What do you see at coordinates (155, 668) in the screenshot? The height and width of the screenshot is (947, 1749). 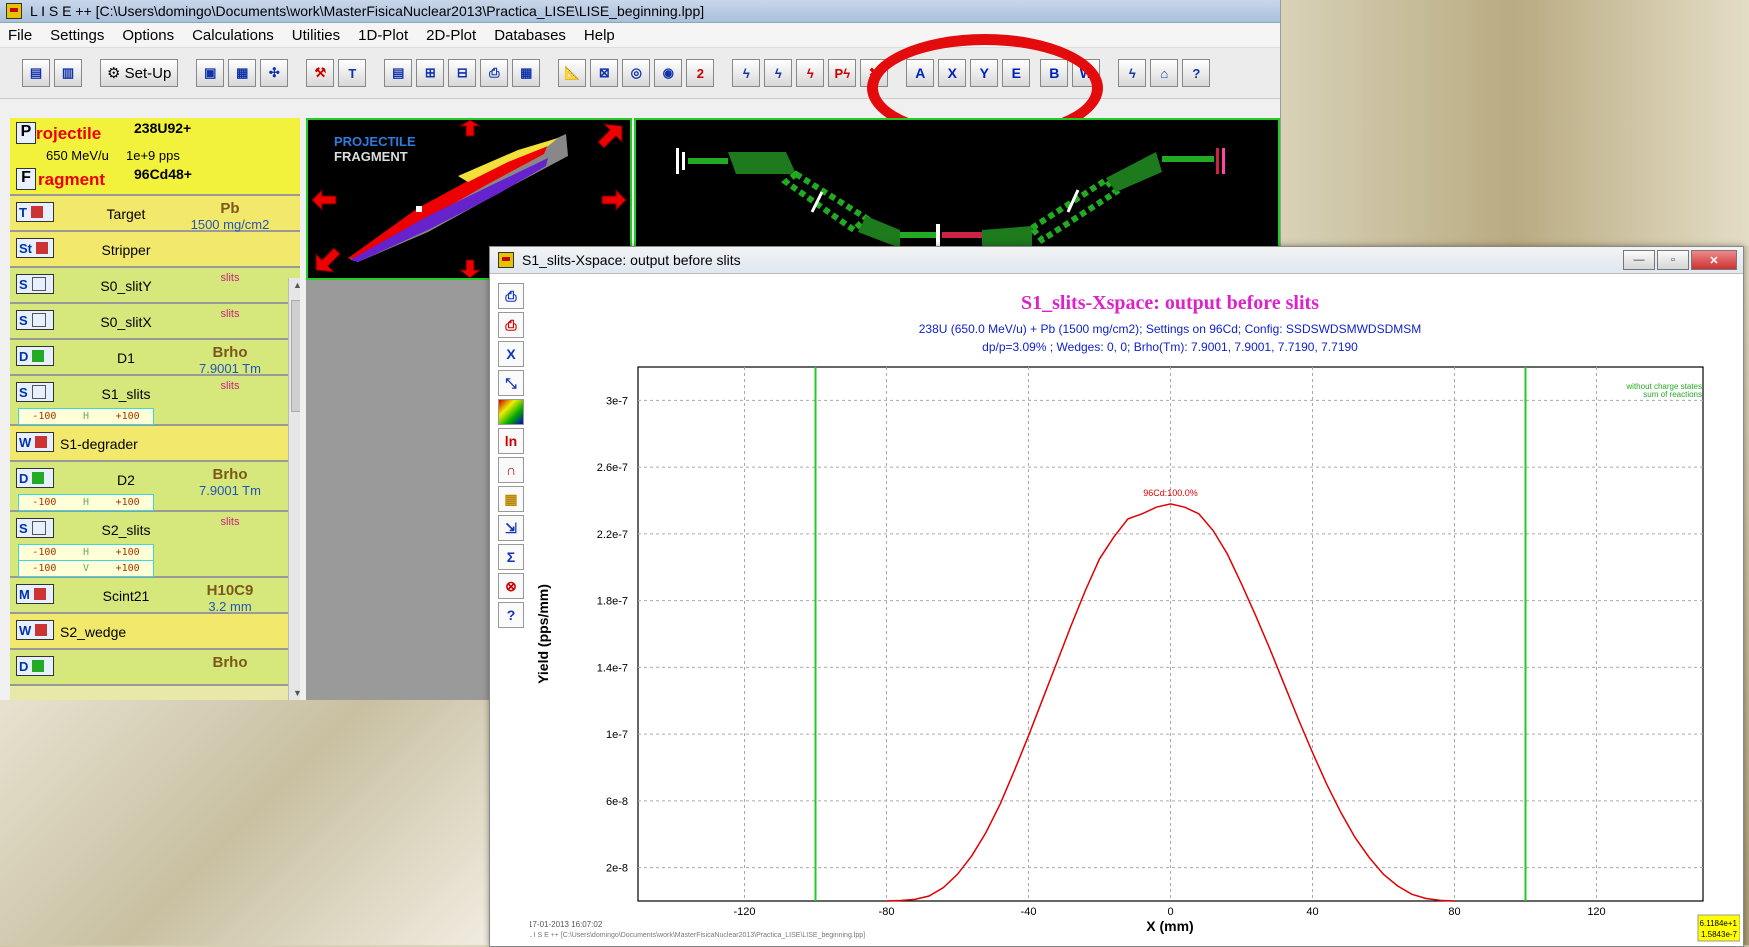 I see `block-next: D Brho` at bounding box center [155, 668].